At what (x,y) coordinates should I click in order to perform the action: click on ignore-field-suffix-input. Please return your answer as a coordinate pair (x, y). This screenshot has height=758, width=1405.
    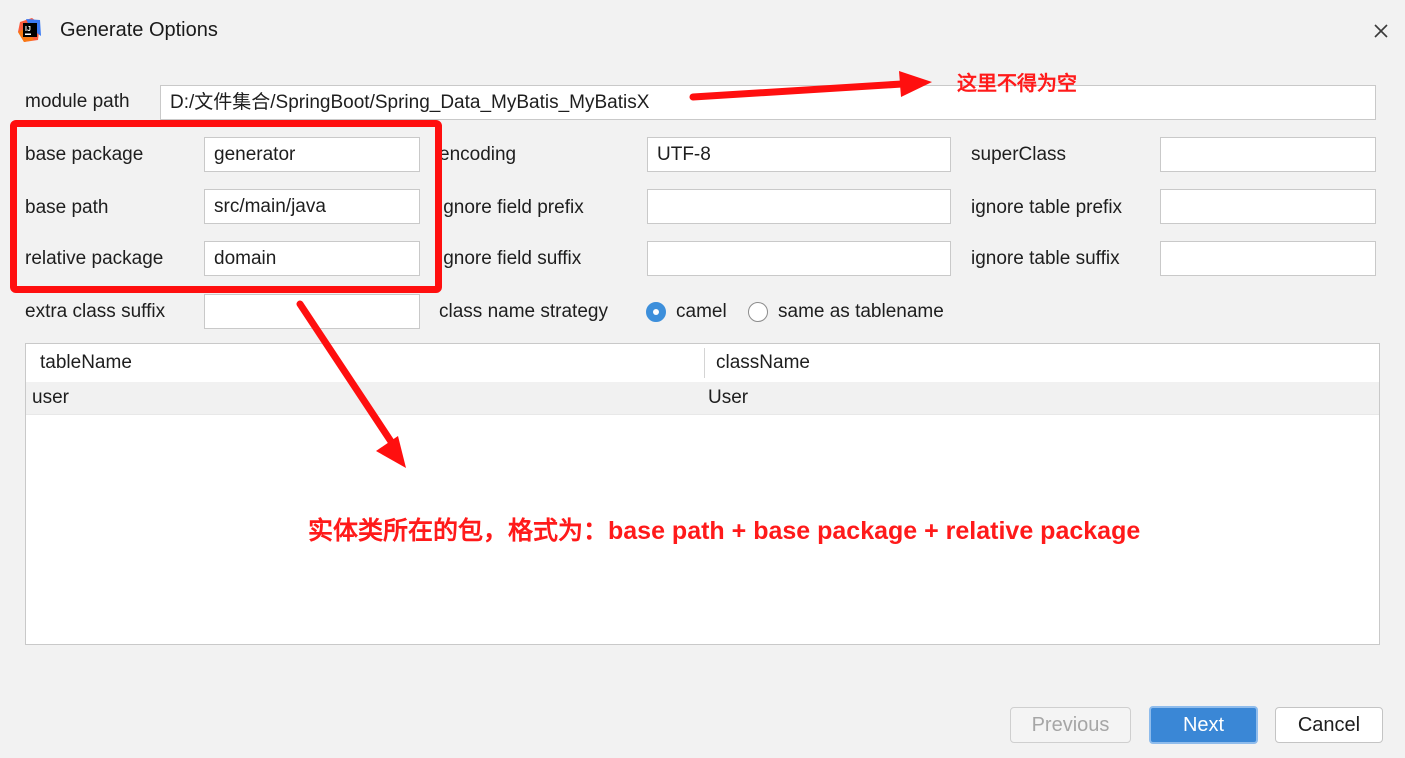
    Looking at the image, I should click on (799, 258).